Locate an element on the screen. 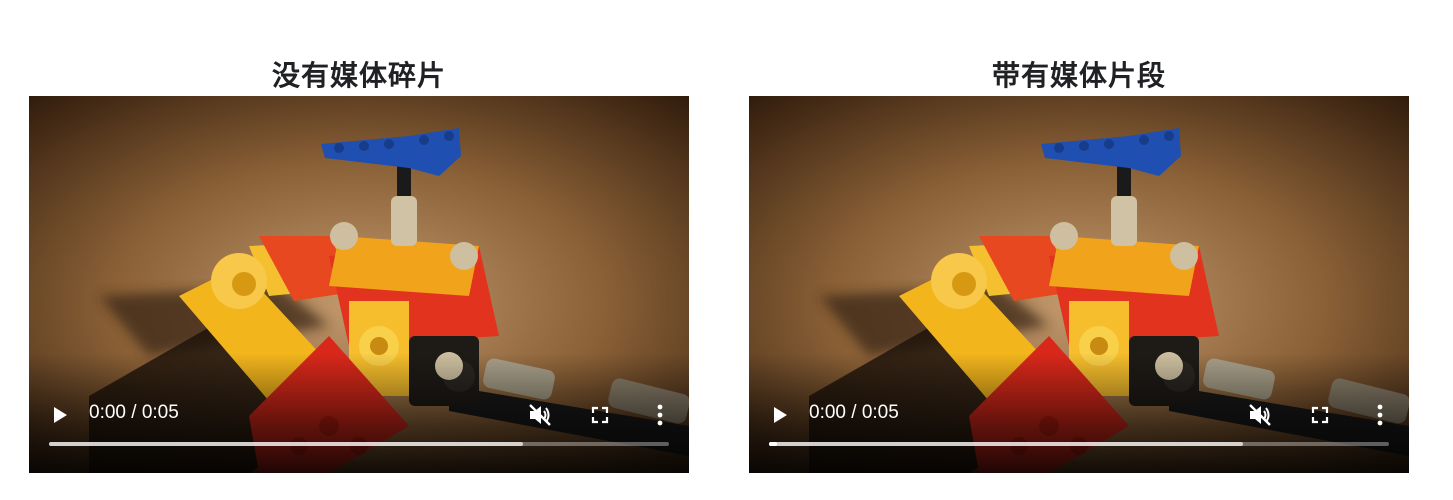 Image resolution: width=1453 pixels, height=500 pixels. progress-played is located at coordinates (773, 444).